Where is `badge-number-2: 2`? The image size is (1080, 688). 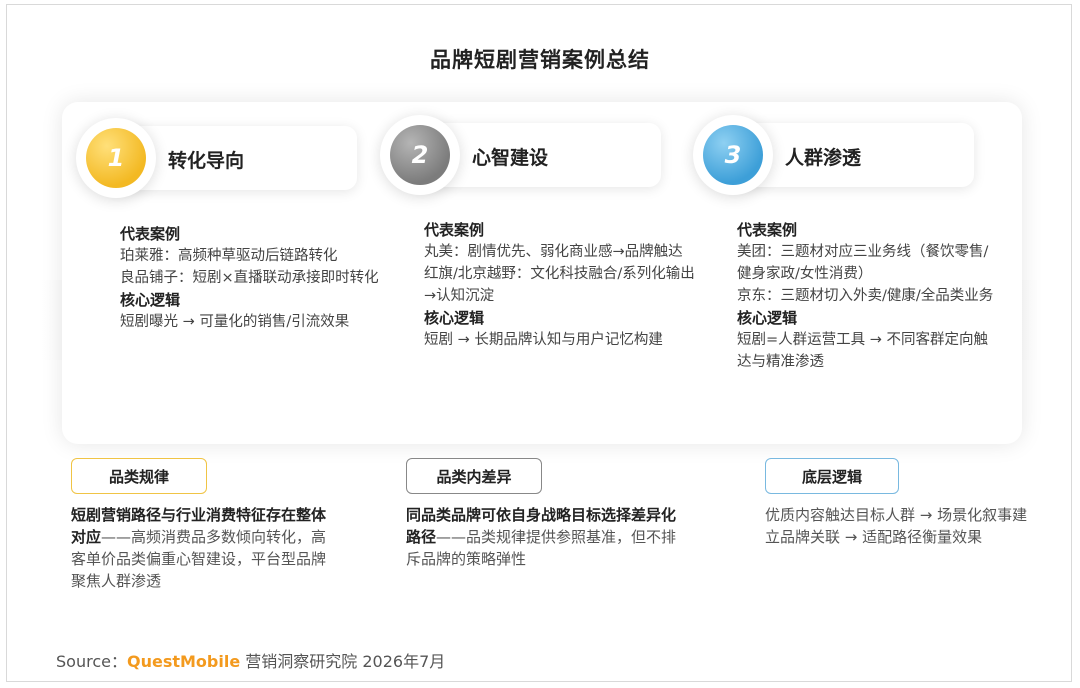
badge-number-2: 2 is located at coordinates (420, 155).